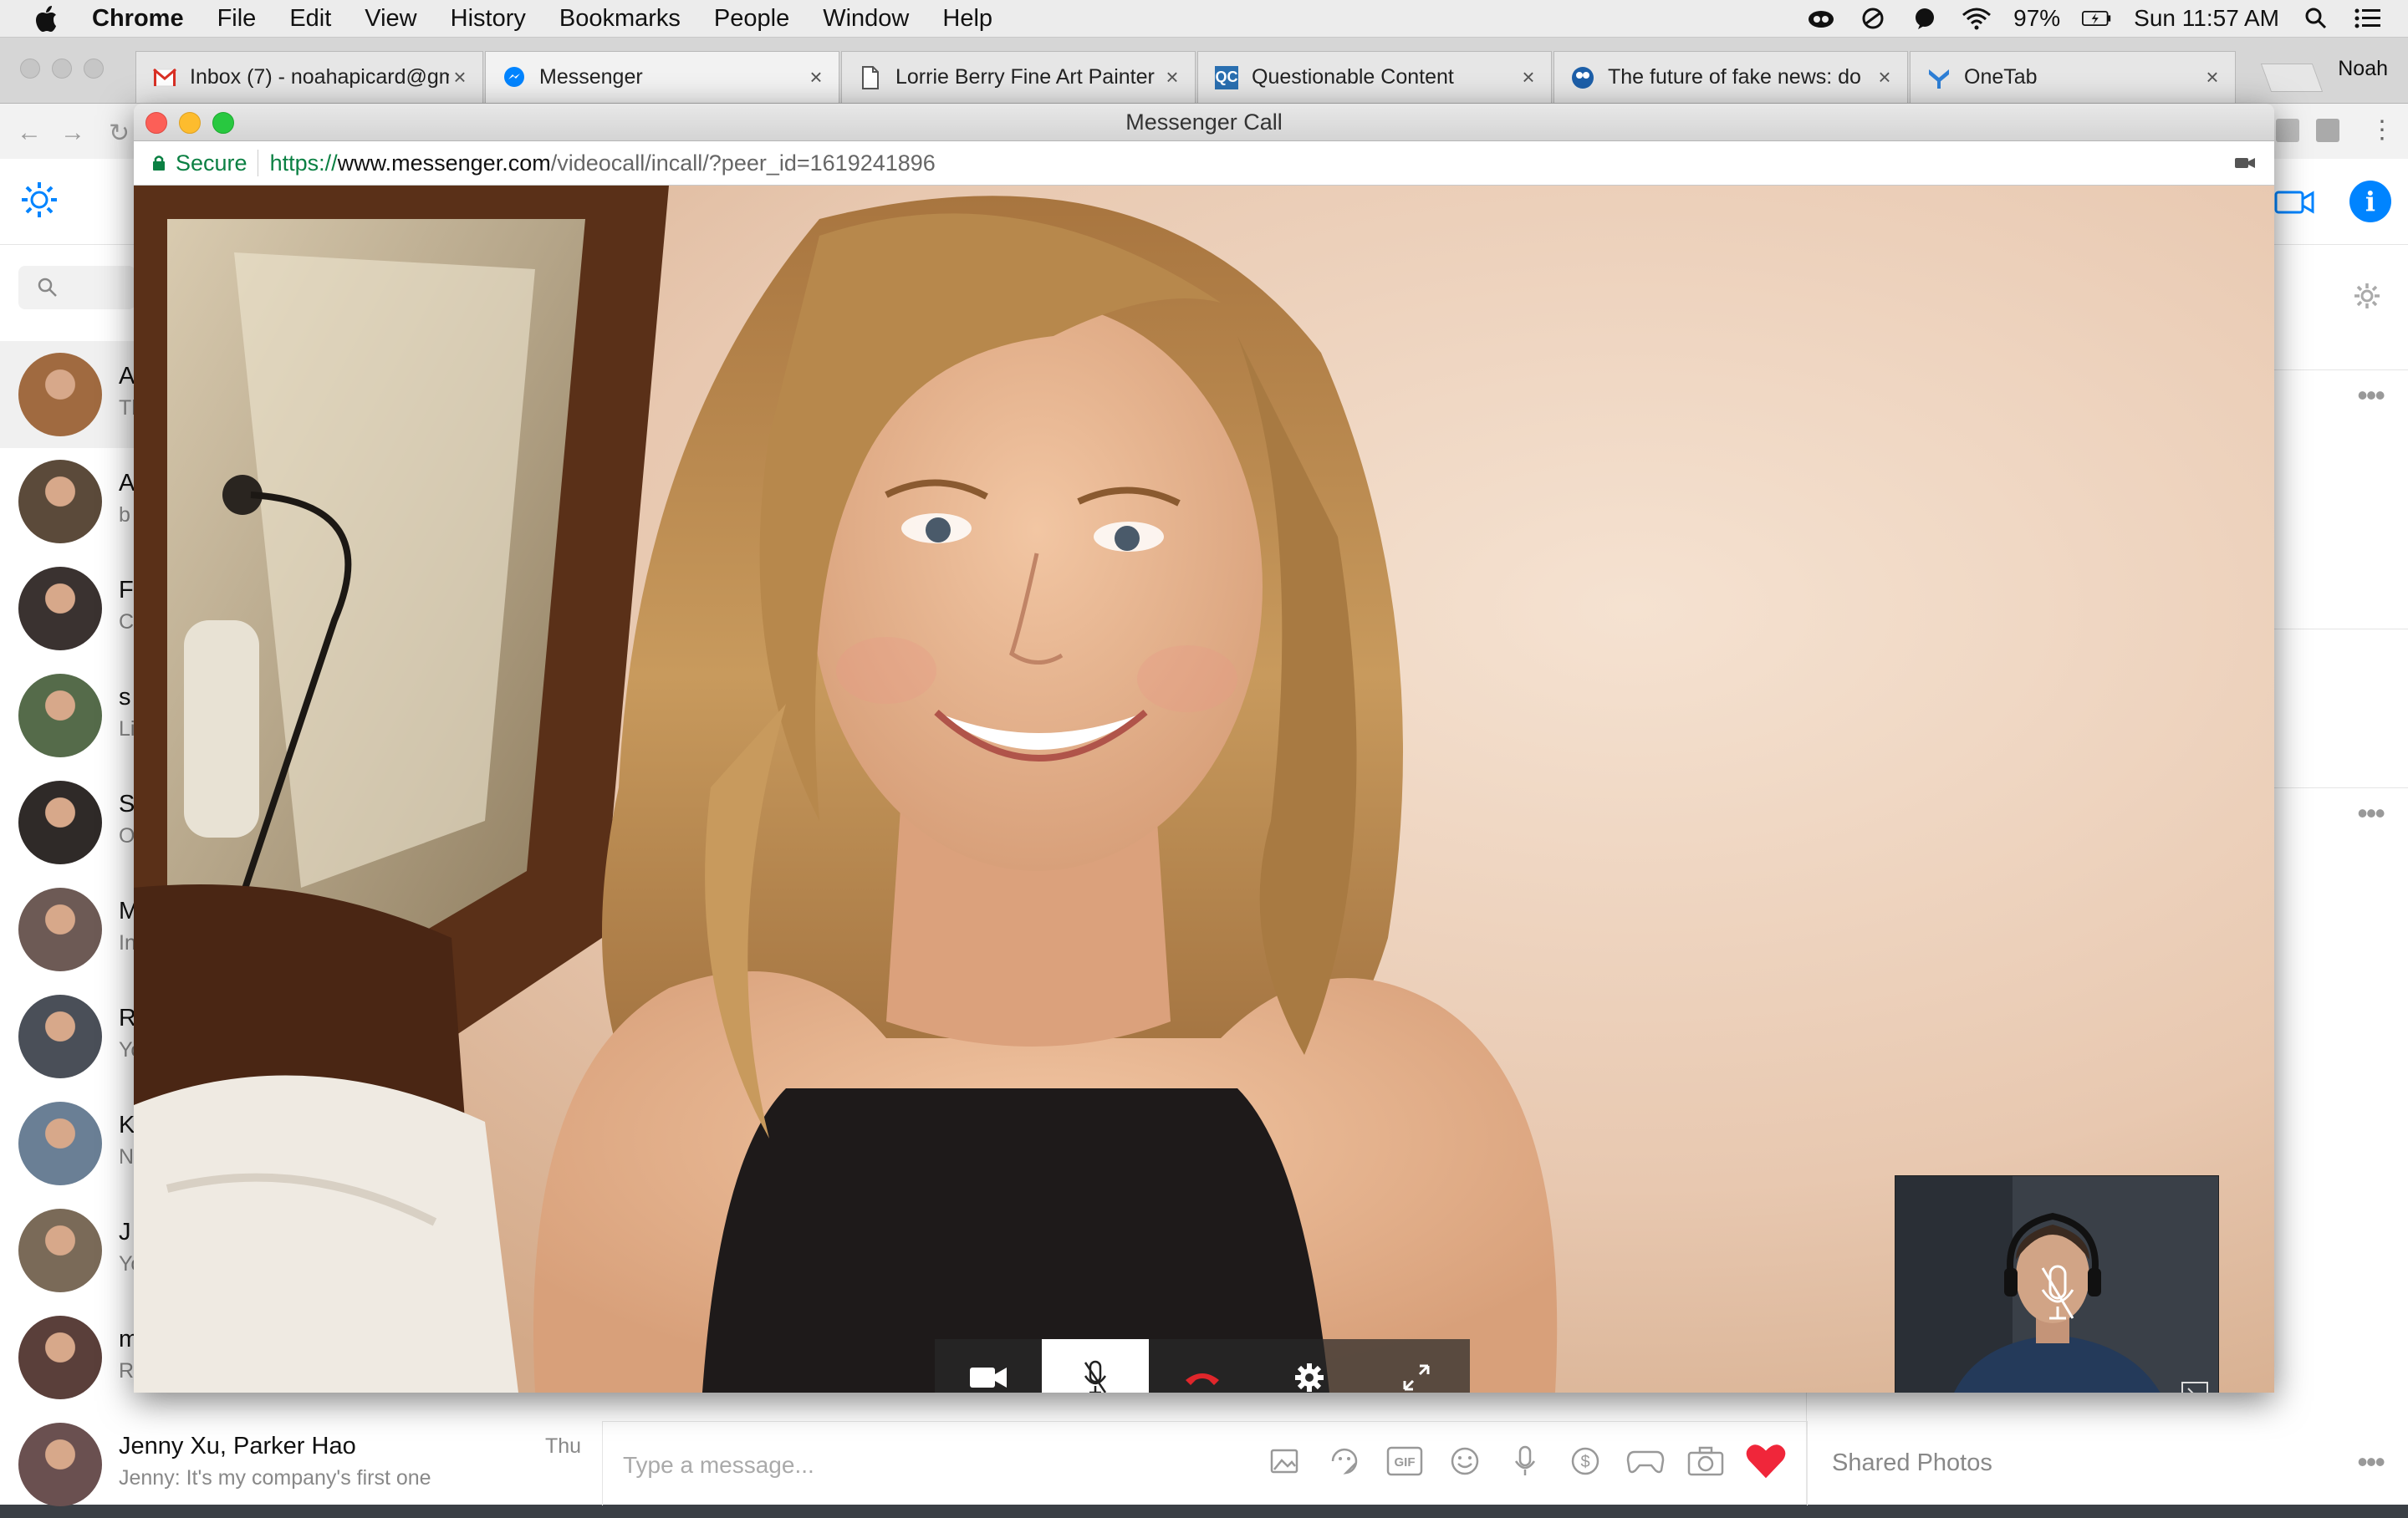  I want to click on call-settings-button, so click(1310, 1366).